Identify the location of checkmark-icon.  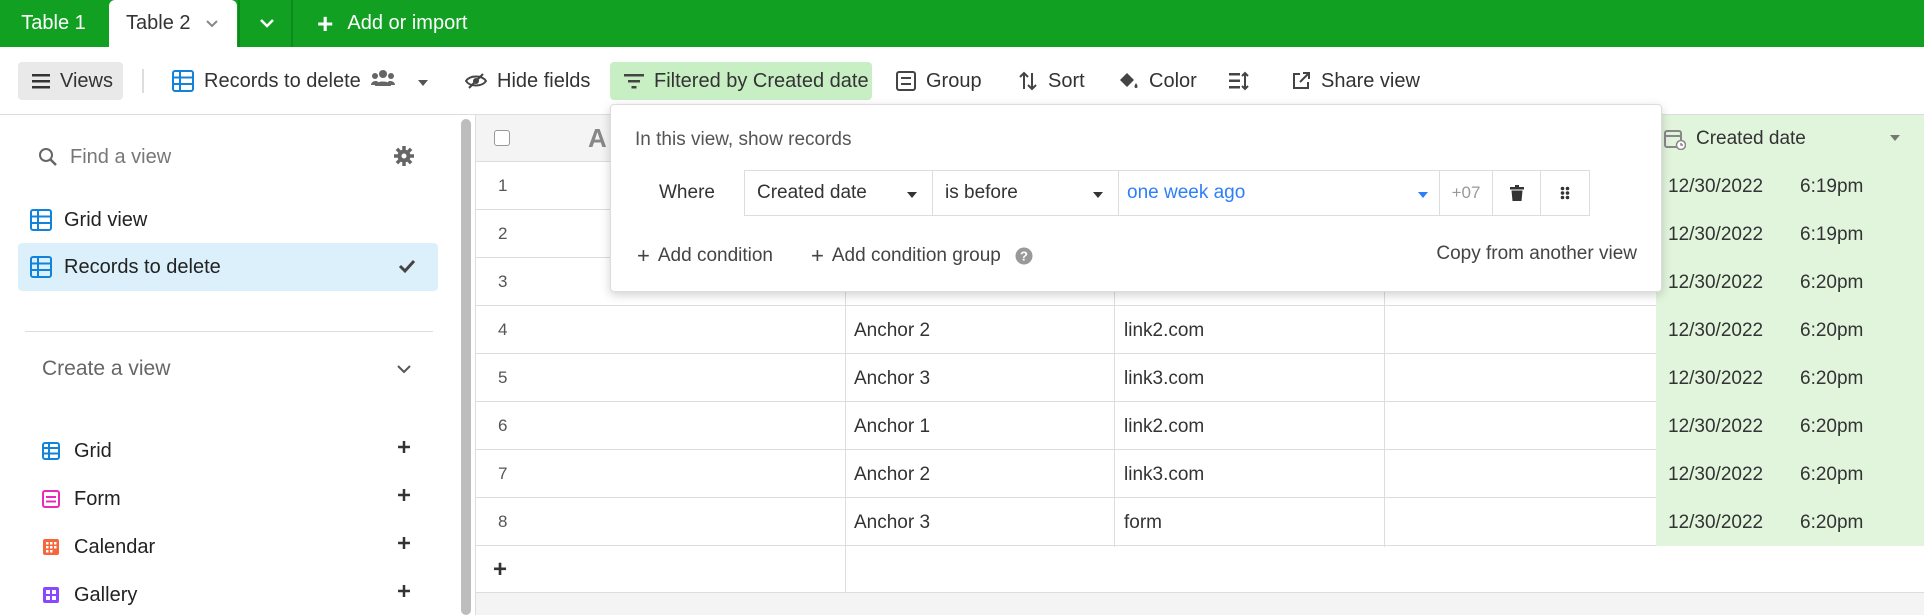
(407, 266).